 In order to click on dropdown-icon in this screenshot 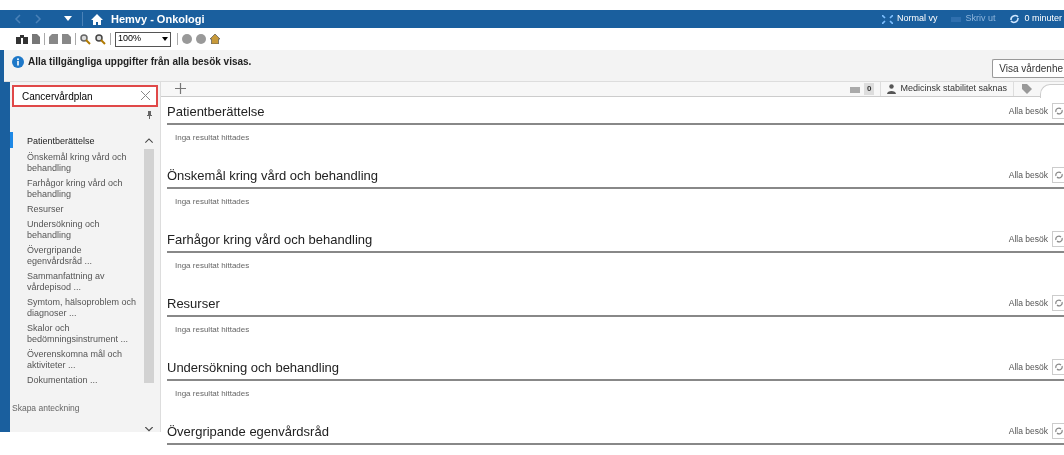, I will do `click(68, 19)`.